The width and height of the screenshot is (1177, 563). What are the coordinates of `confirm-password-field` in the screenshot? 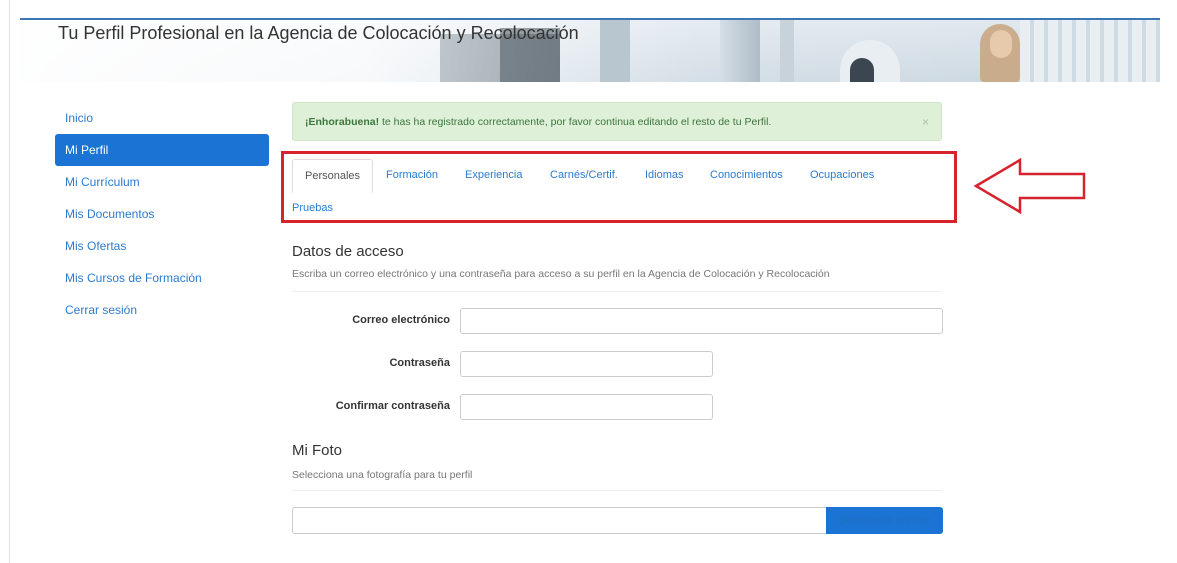 It's located at (586, 407).